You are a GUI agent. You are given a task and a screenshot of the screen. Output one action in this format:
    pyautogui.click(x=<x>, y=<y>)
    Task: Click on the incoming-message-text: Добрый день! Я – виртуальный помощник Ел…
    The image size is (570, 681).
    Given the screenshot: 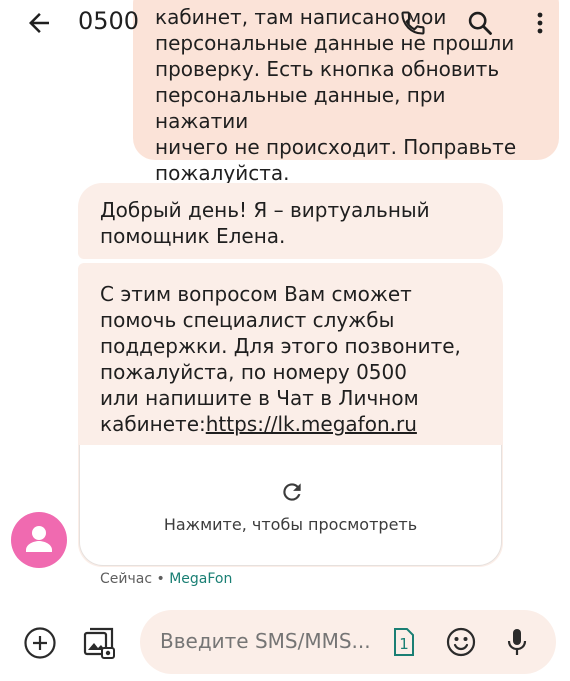 What is the action you would take?
    pyautogui.click(x=265, y=223)
    